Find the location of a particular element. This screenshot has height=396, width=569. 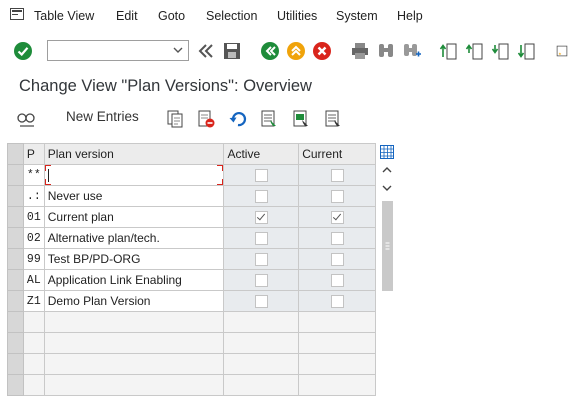

bookmark-icon is located at coordinates (562, 51).